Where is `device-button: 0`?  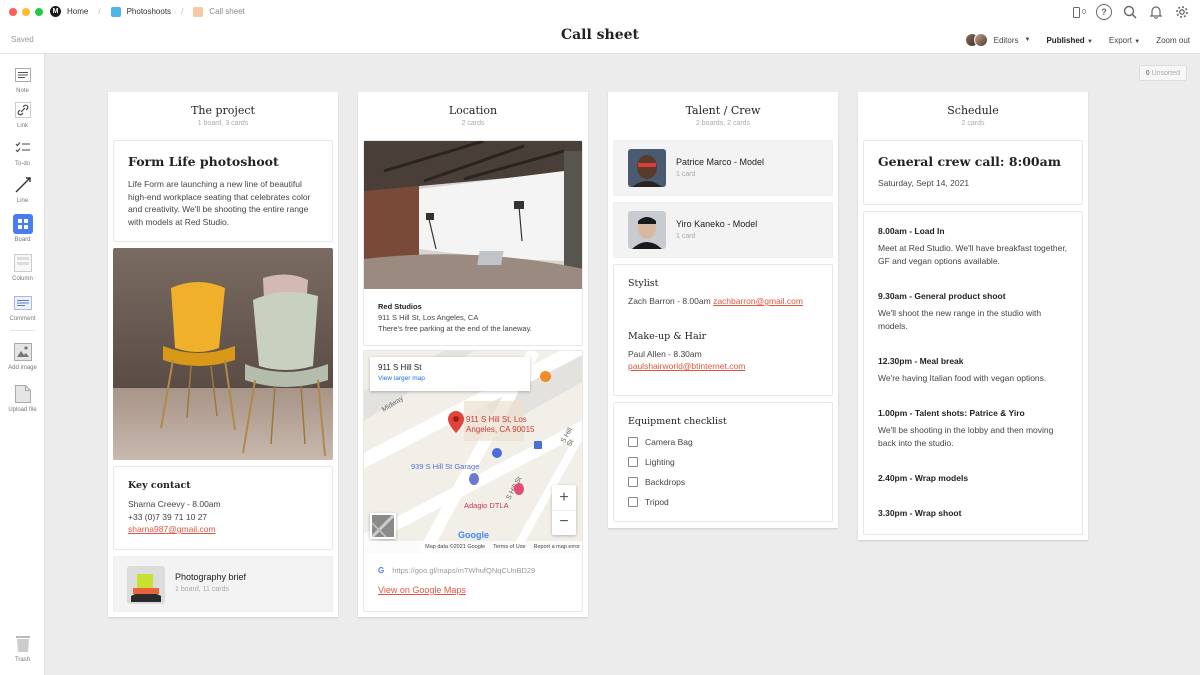 device-button: 0 is located at coordinates (1079, 12).